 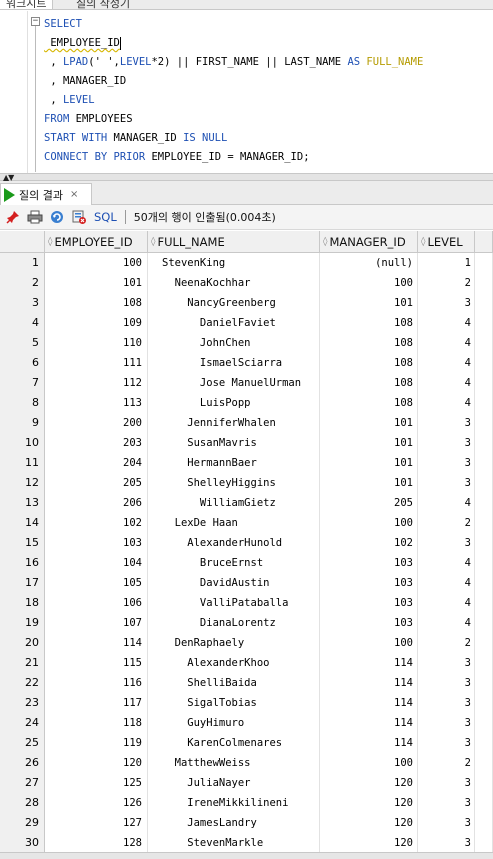 I want to click on table-row: 2 101 NeenaKochhar 100 2, so click(x=246, y=283).